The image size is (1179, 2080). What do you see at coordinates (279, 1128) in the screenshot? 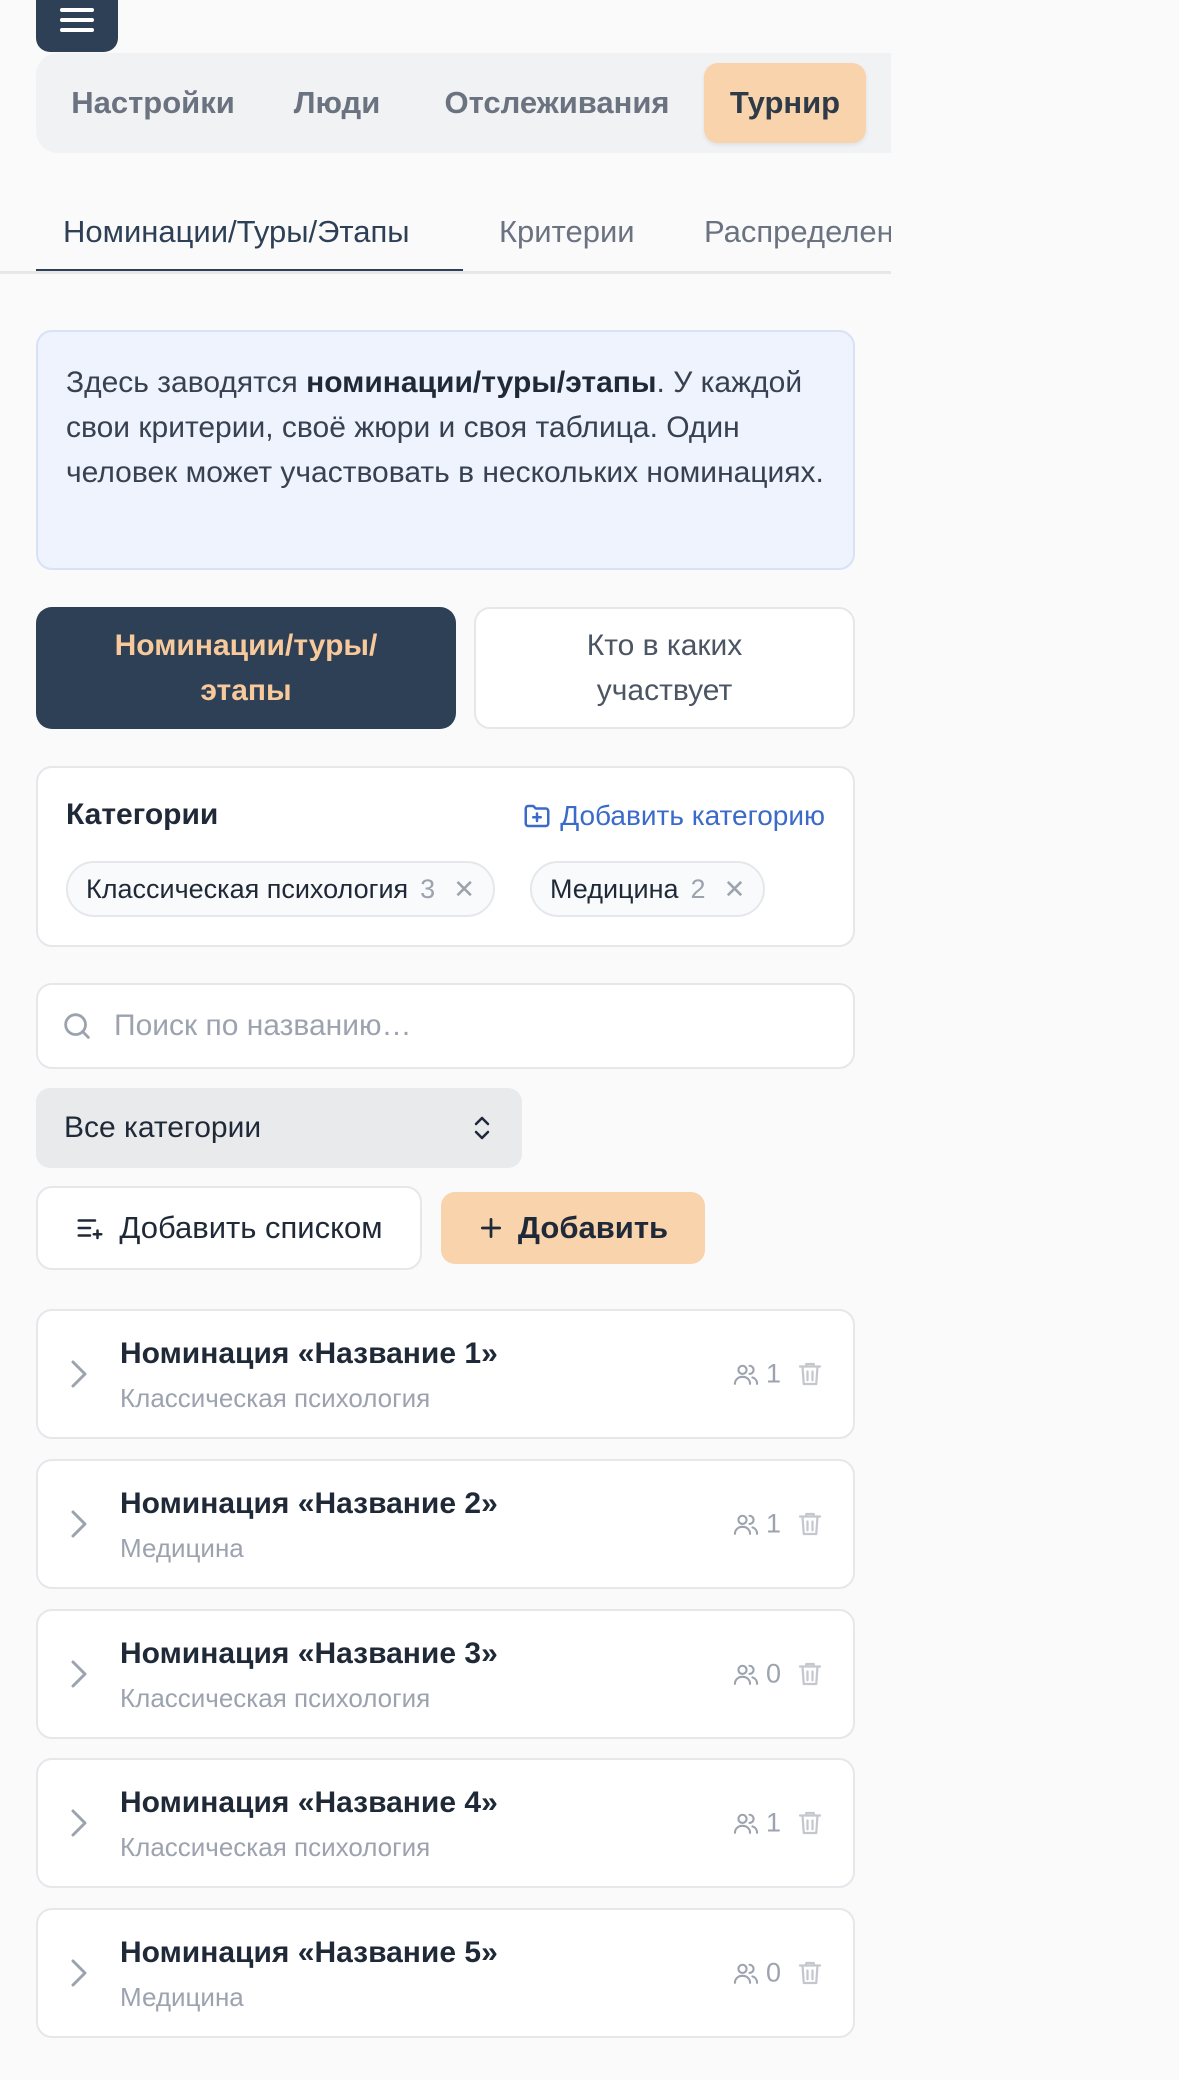
I see `category-filter-select: Все категории` at bounding box center [279, 1128].